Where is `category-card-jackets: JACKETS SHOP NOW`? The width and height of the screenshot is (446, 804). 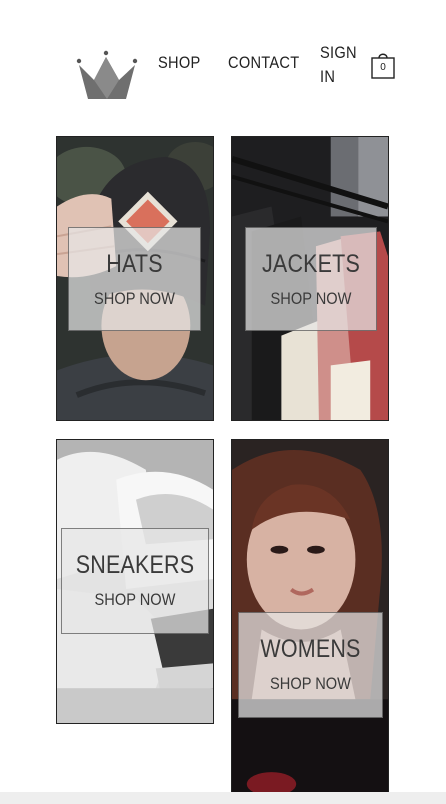
category-card-jackets: JACKETS SHOP NOW is located at coordinates (310, 278).